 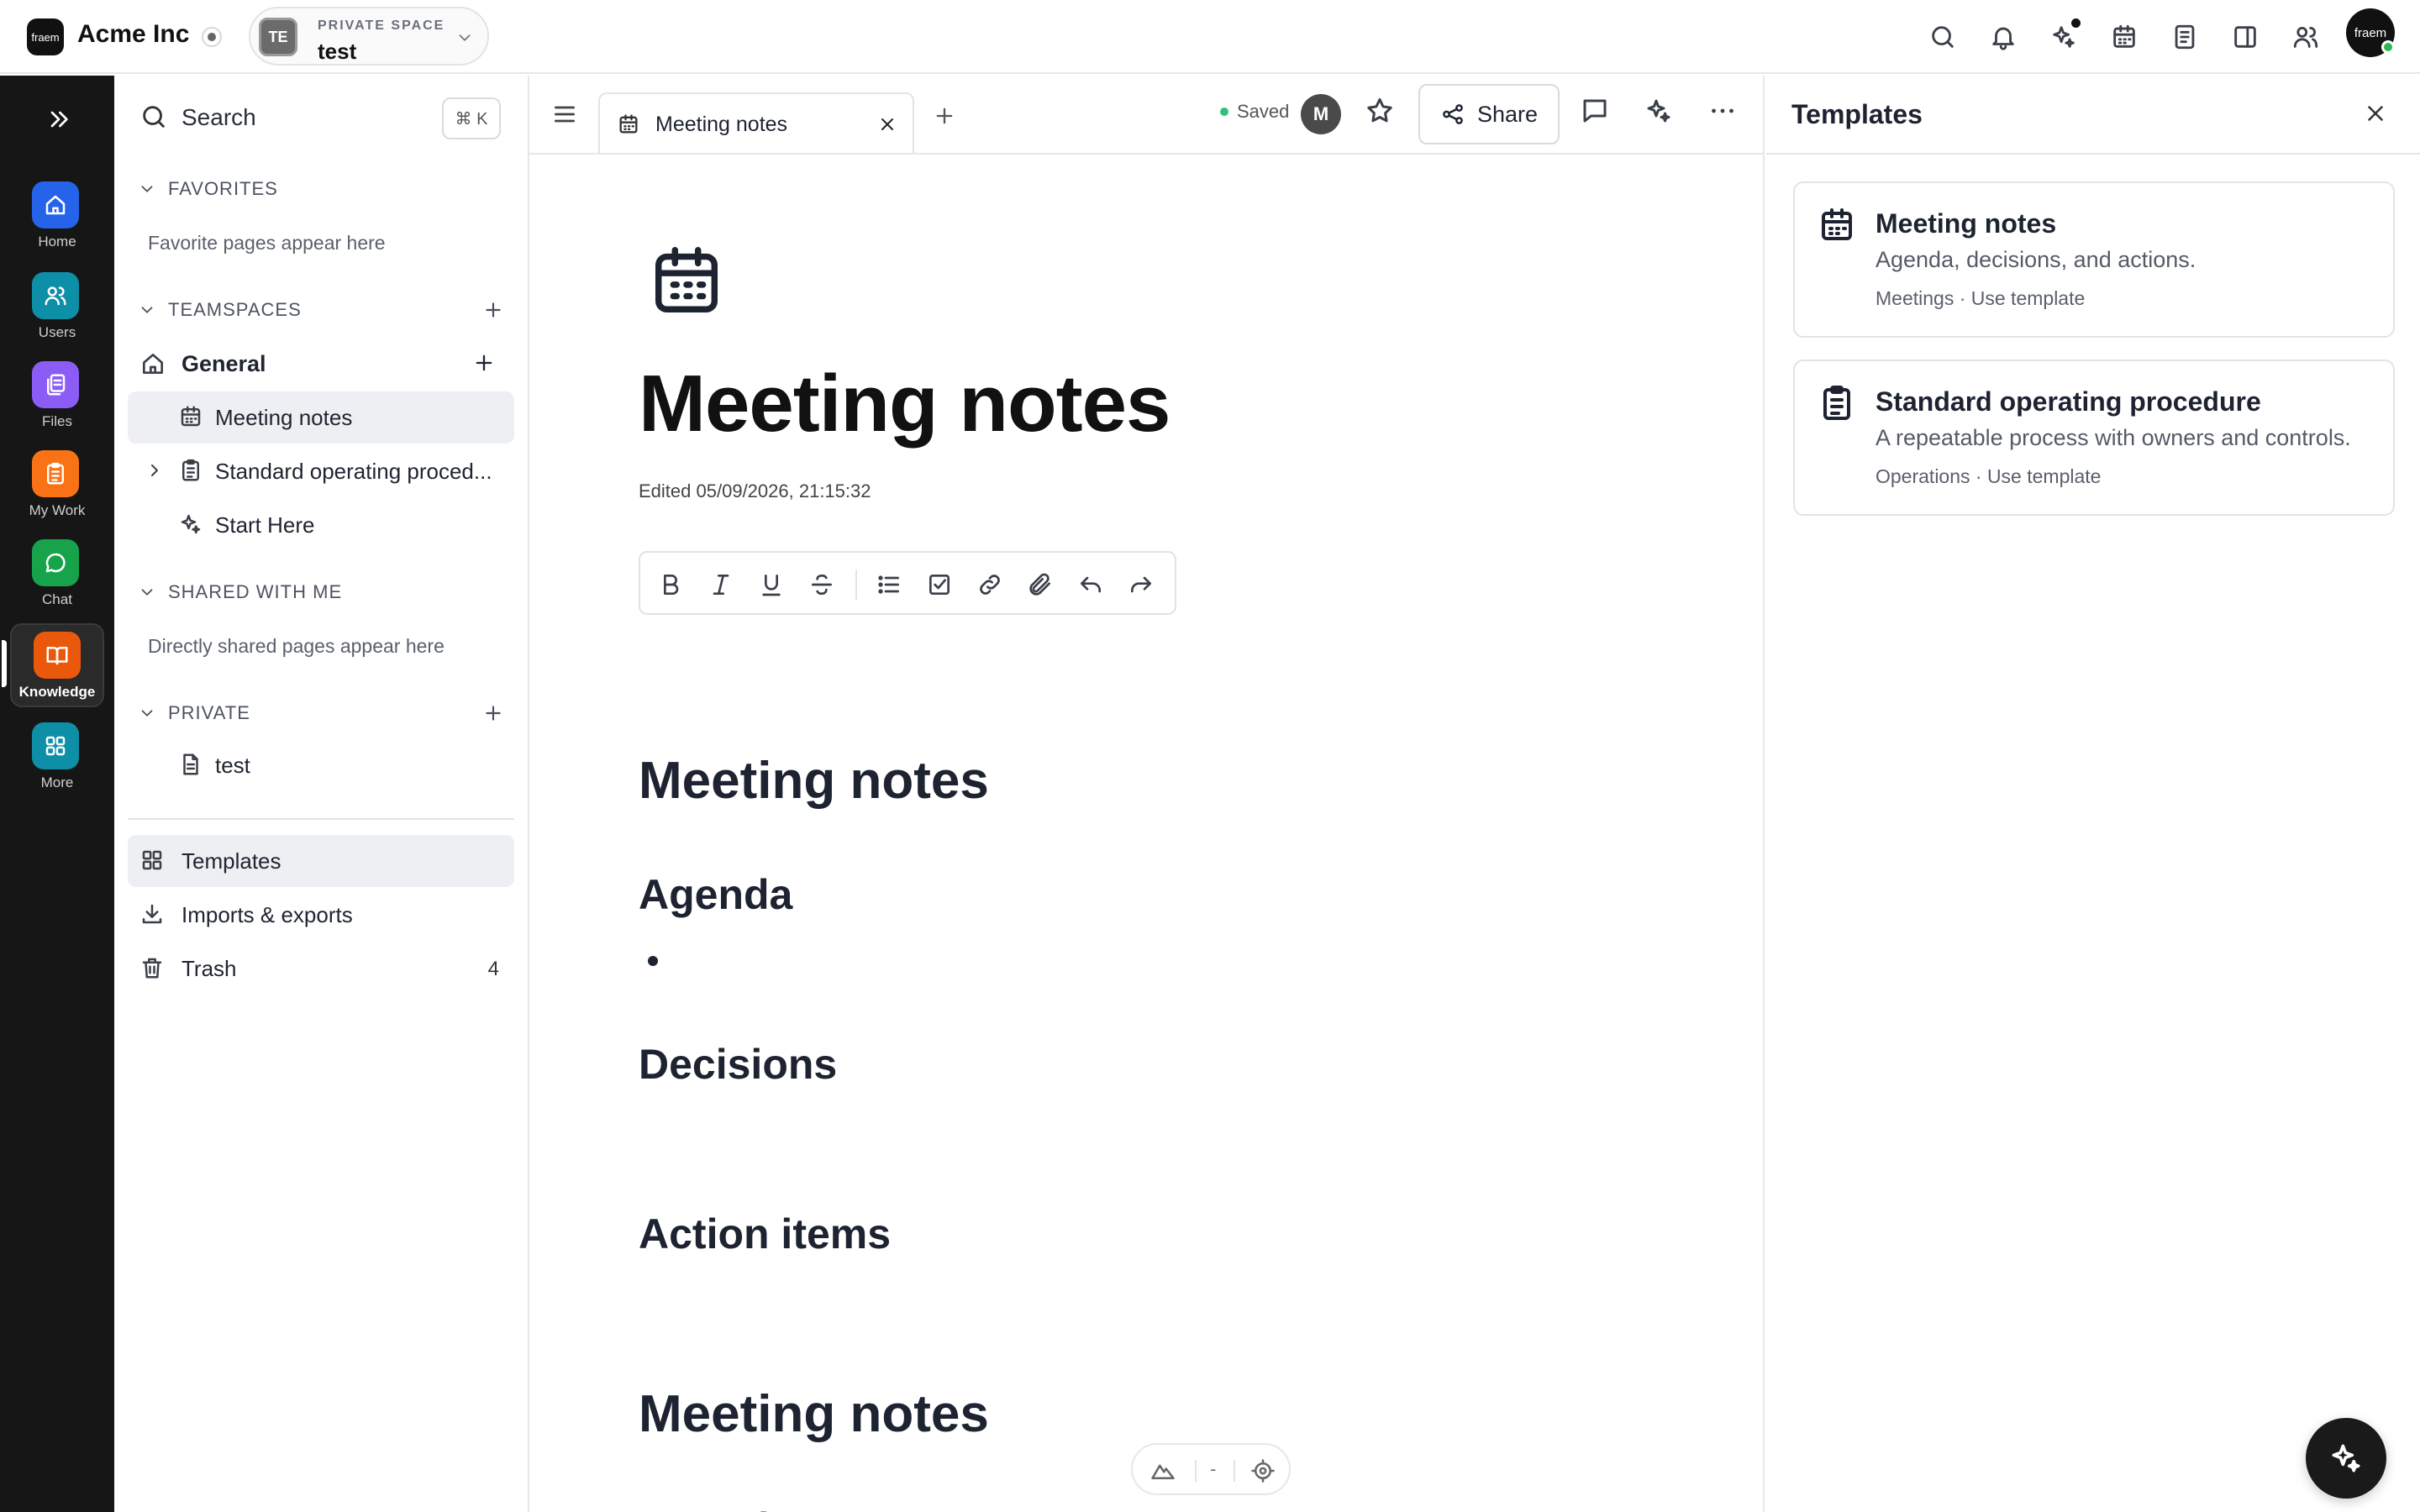 What do you see at coordinates (687, 279) in the screenshot?
I see `page-calendar-icon` at bounding box center [687, 279].